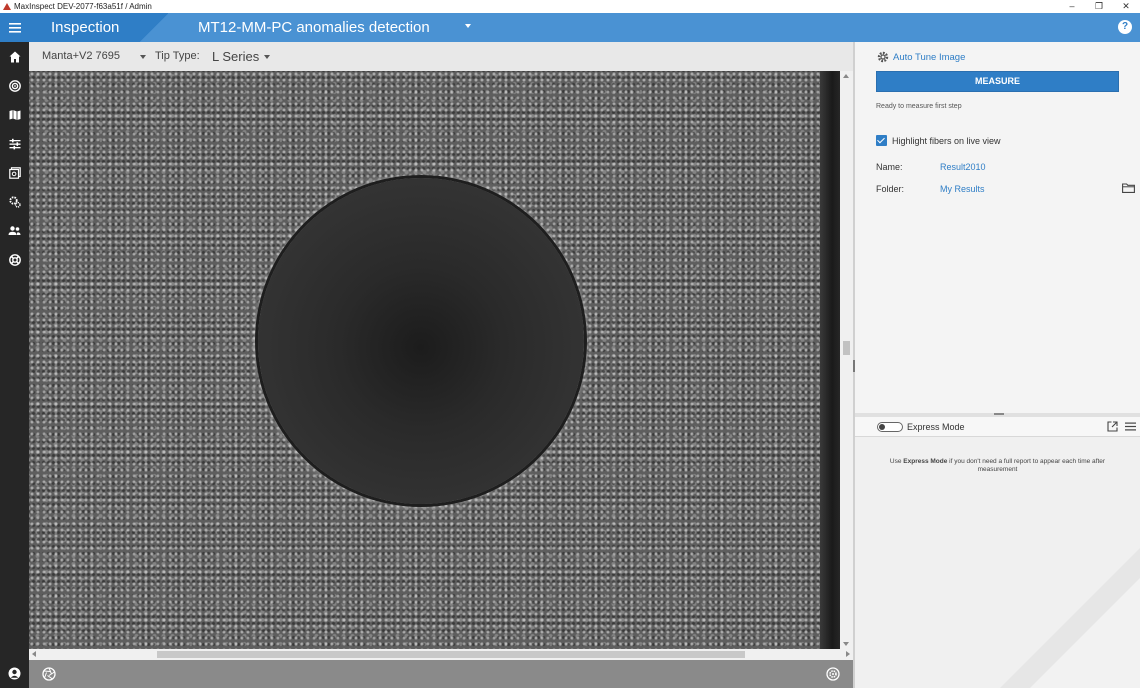  Describe the element at coordinates (83, 6) in the screenshot. I see `window-title: MaxInspect DEV-2077-f63a51f / Admin` at that location.